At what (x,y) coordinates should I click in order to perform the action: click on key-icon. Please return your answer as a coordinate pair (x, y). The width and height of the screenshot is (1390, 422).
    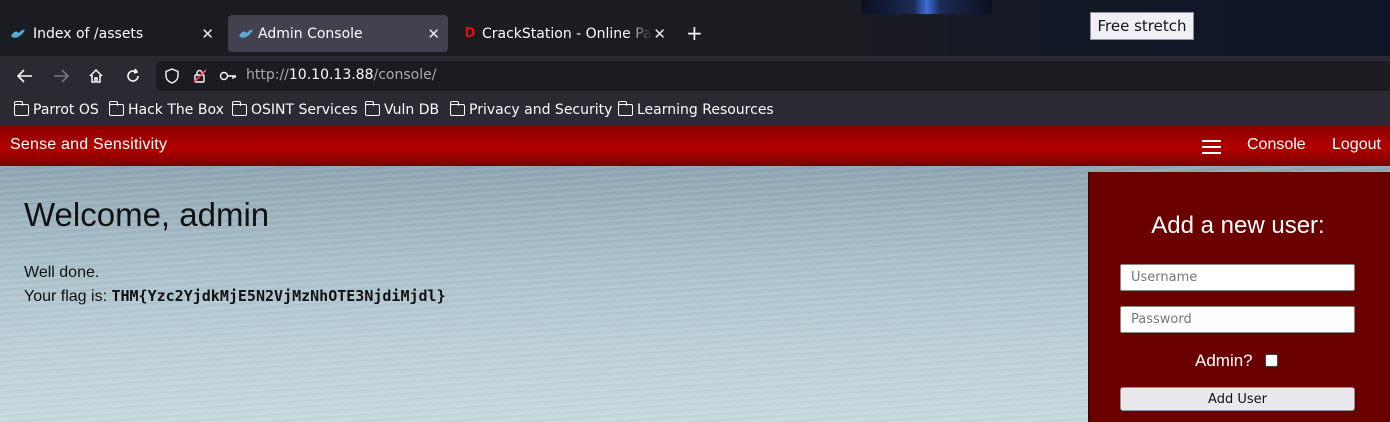
    Looking at the image, I should click on (228, 76).